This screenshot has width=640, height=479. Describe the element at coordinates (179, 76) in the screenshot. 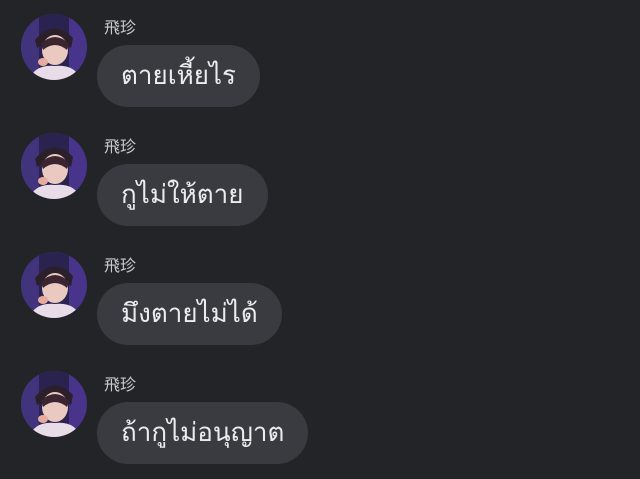

I see `message-bubble: ตายเหี้ยไร` at that location.